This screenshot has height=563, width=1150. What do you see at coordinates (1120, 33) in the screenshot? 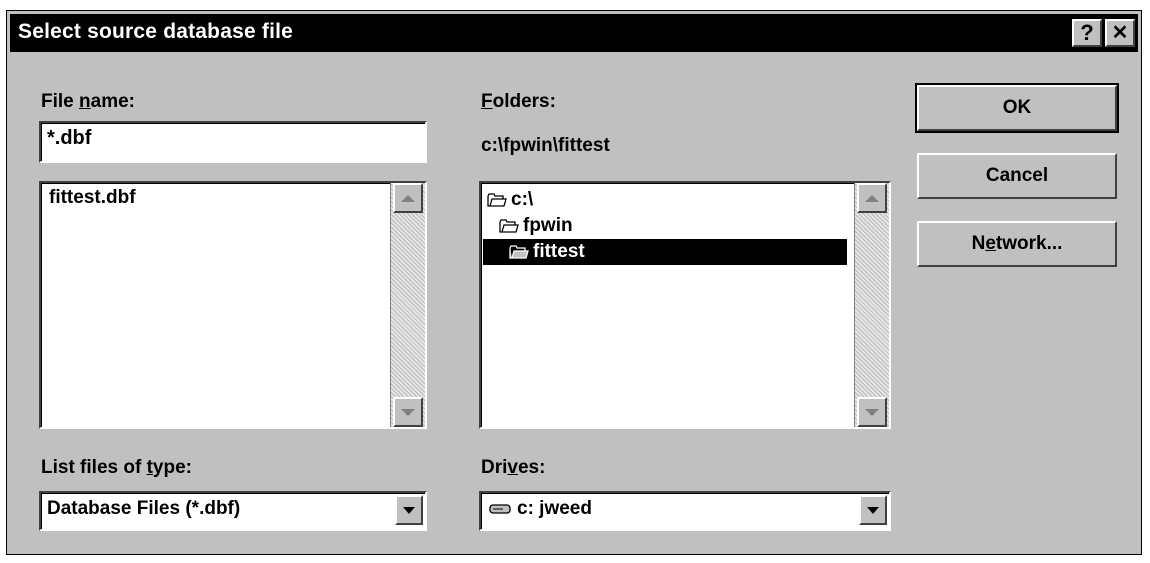
I see `close-button: ✕` at bounding box center [1120, 33].